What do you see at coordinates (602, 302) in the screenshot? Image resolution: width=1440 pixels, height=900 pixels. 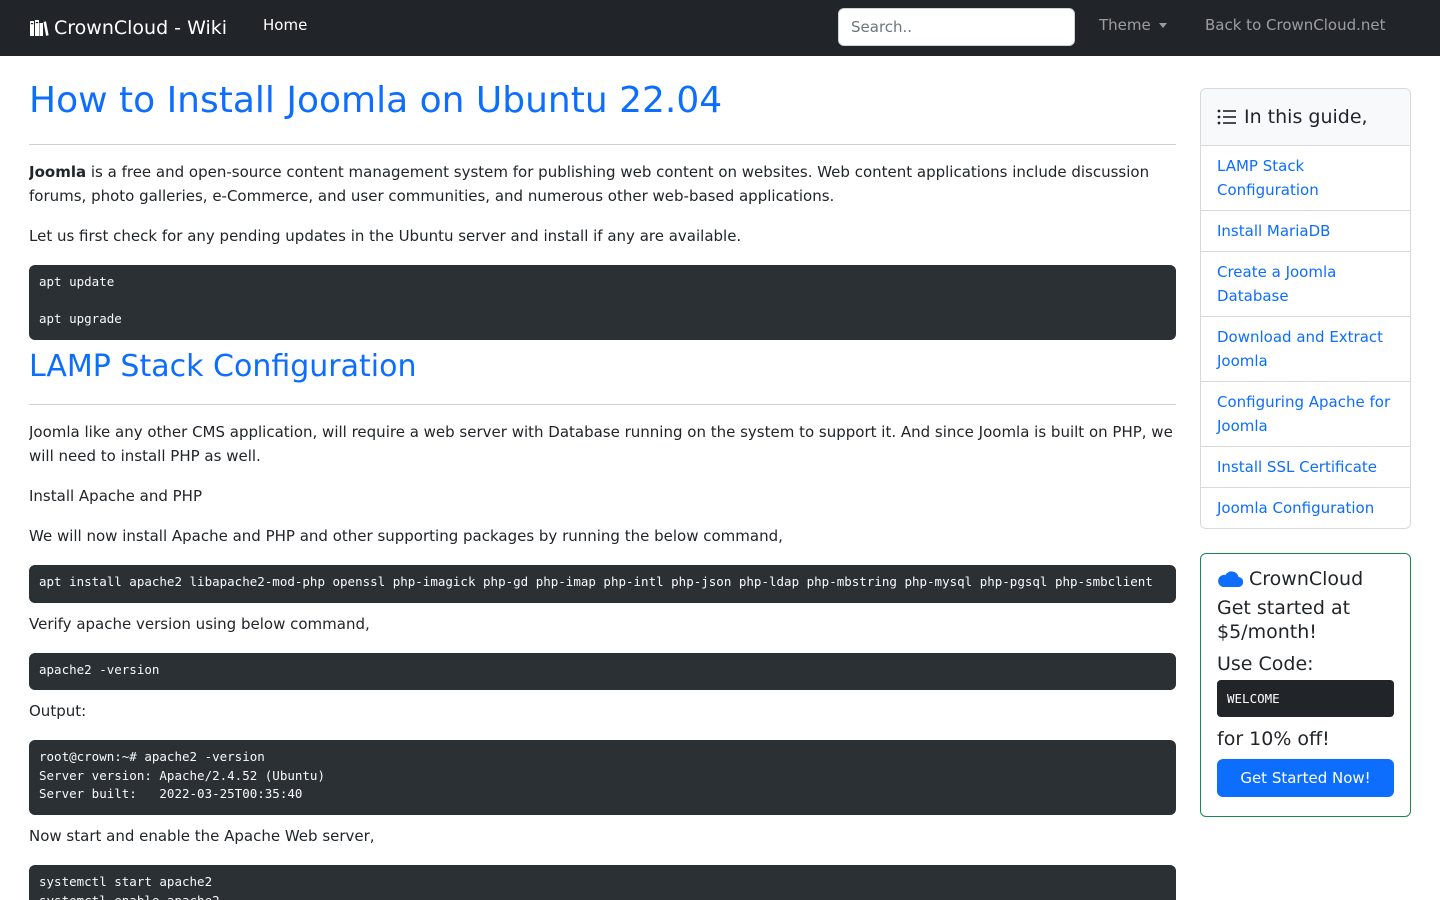 I see `code-block-updates: apt update apt upgrade` at bounding box center [602, 302].